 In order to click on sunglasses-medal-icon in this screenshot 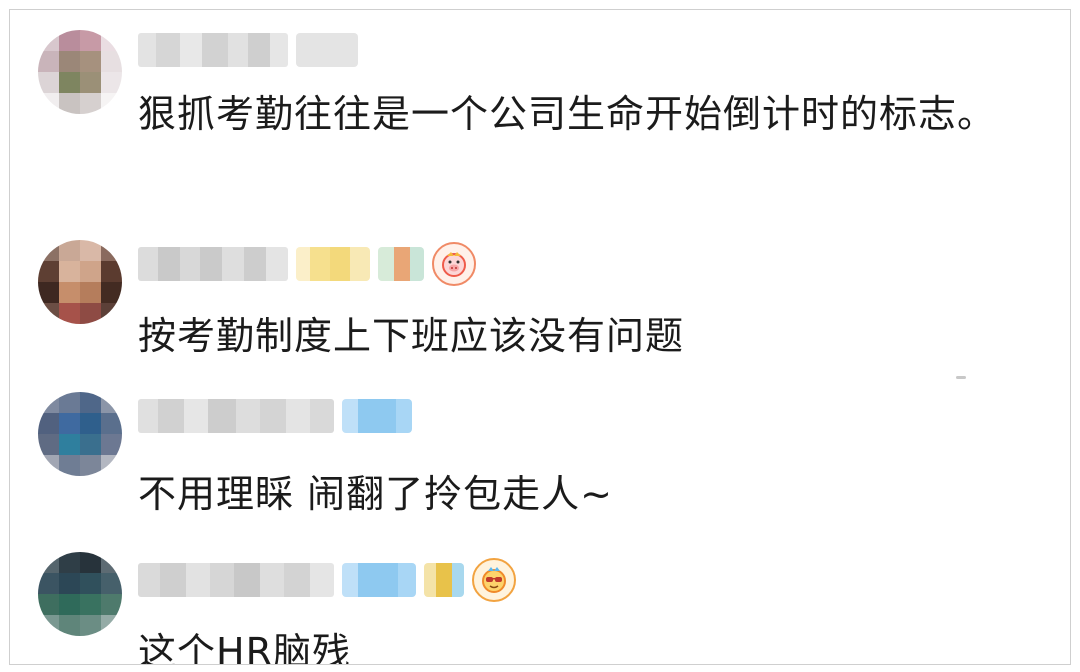, I will do `click(494, 580)`.